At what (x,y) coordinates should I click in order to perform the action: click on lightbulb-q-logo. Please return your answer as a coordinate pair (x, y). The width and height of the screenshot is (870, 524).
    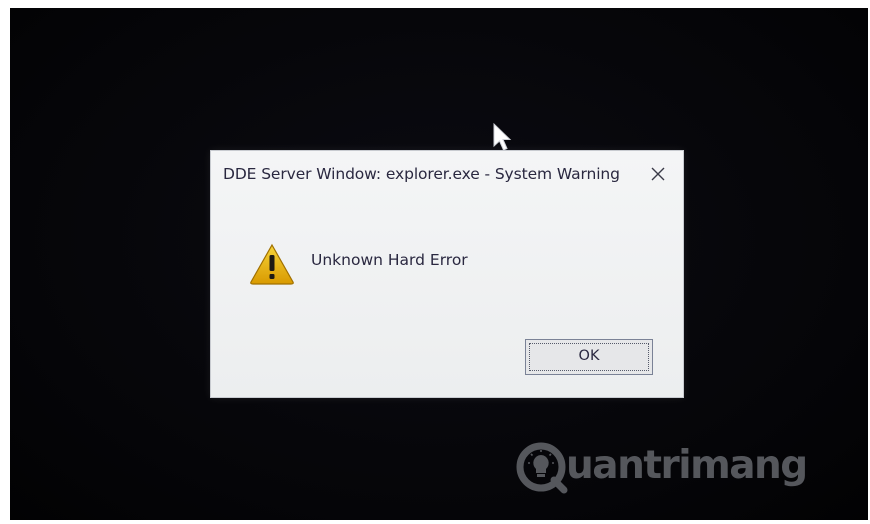
    Looking at the image, I should click on (542, 468).